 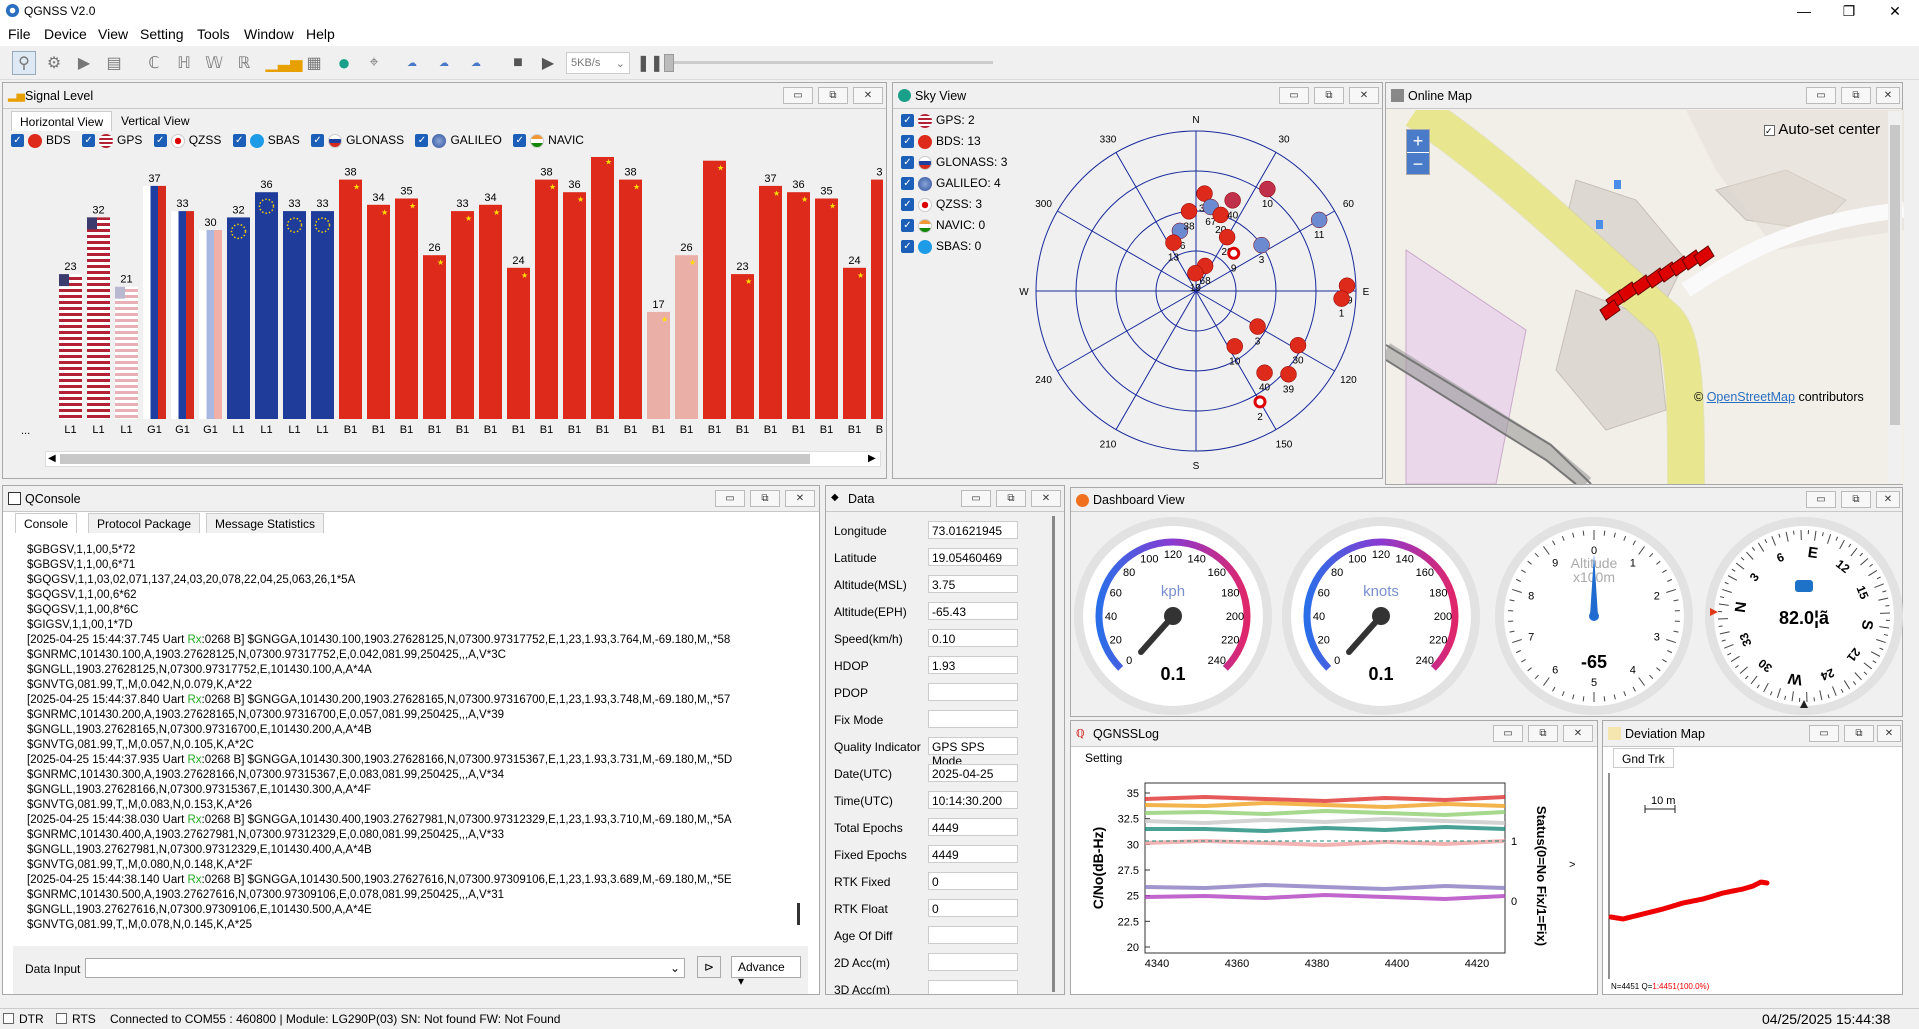 What do you see at coordinates (598, 63) in the screenshot?
I see `rate-select: 5KB/s ⌄` at bounding box center [598, 63].